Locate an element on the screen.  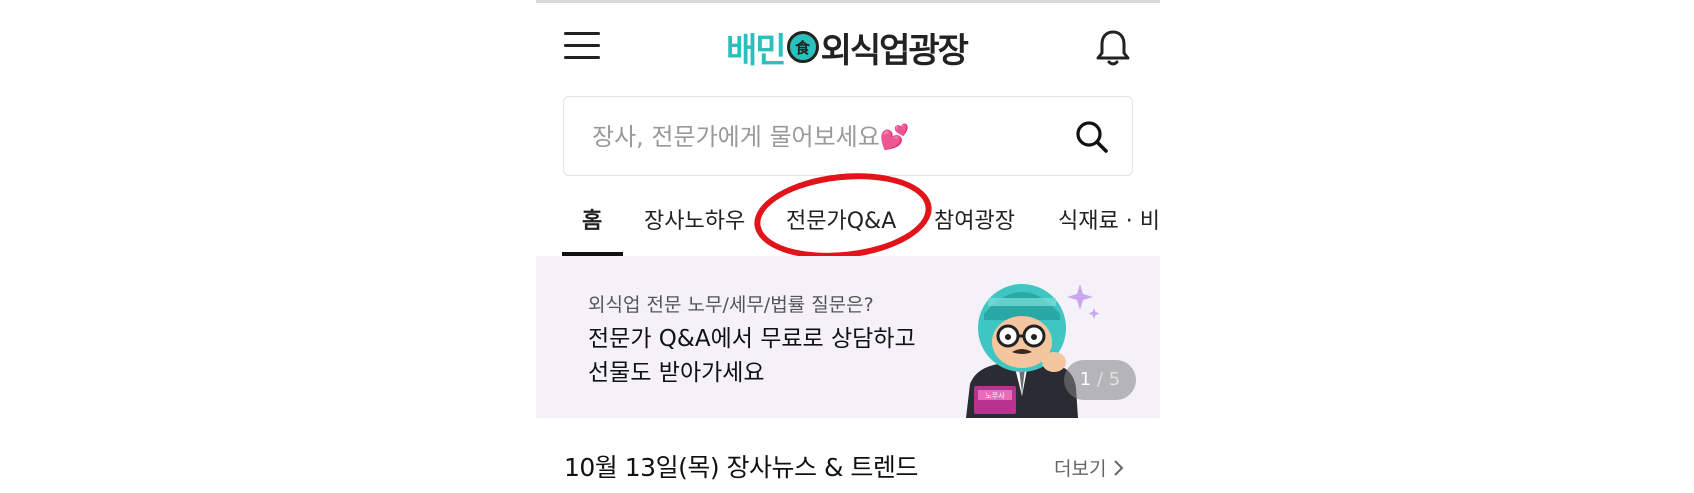
notification-bell-icon is located at coordinates (1113, 48).